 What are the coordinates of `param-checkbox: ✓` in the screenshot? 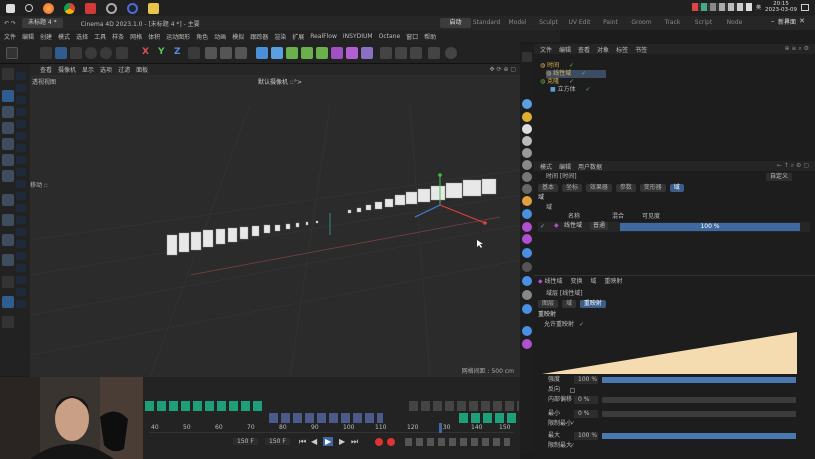 It's located at (572, 446).